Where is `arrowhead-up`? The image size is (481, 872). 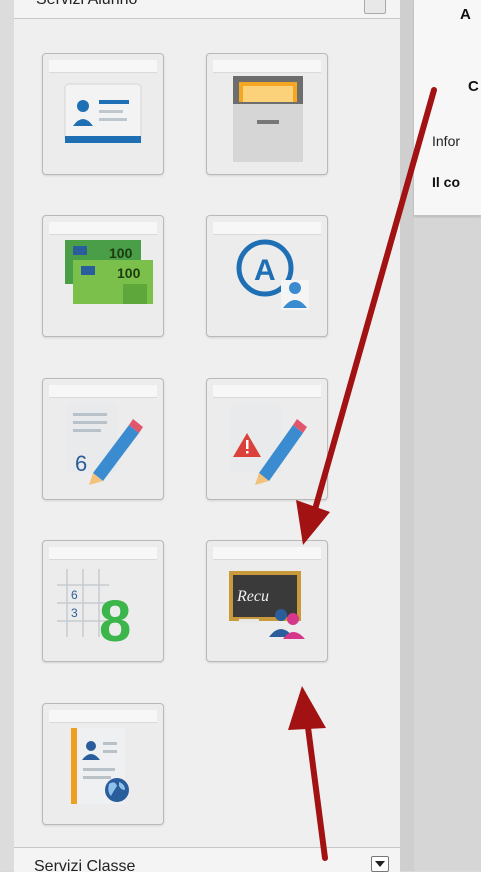
arrowhead-up is located at coordinates (307, 708).